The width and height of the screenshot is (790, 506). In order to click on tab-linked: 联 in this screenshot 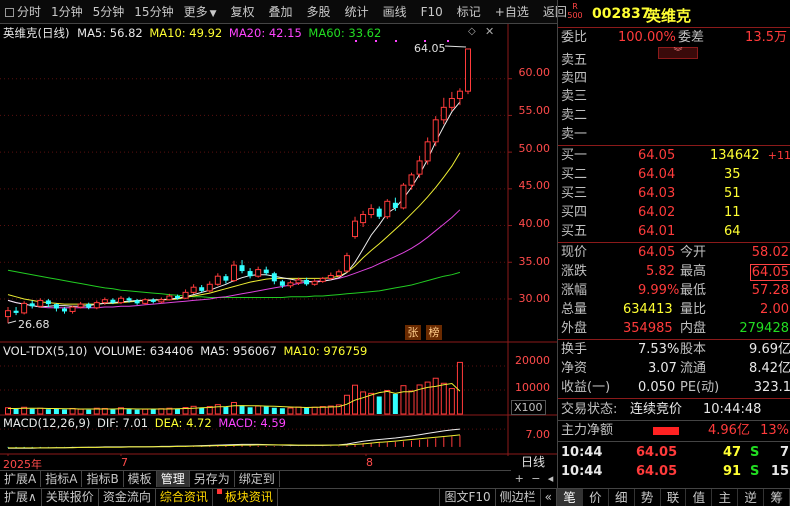, I will do `click(674, 497)`.